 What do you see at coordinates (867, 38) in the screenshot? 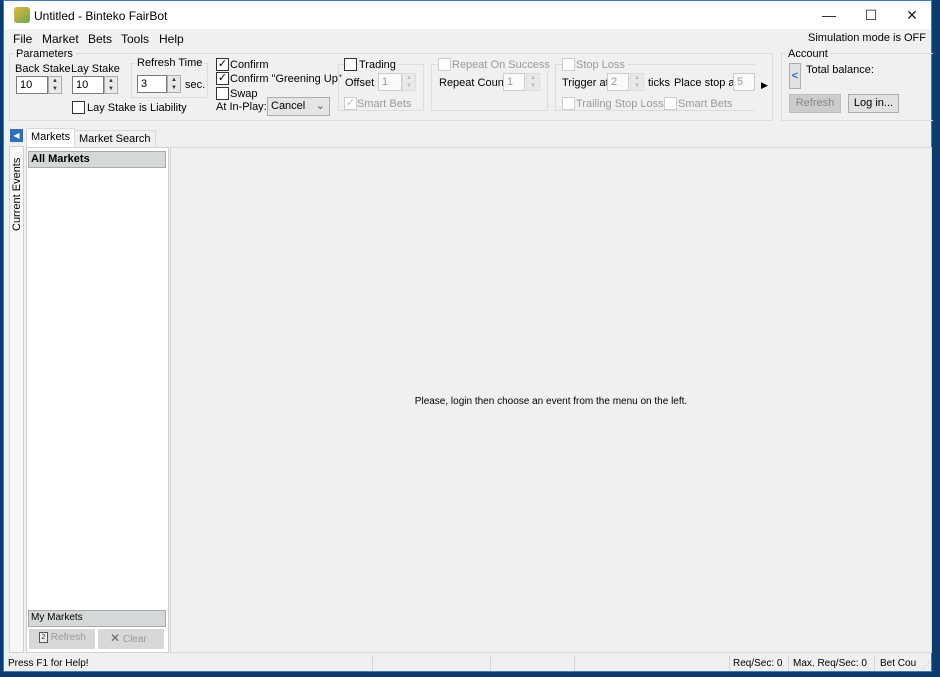
I see `simulation-mode-status: Simulation mode is OFF` at bounding box center [867, 38].